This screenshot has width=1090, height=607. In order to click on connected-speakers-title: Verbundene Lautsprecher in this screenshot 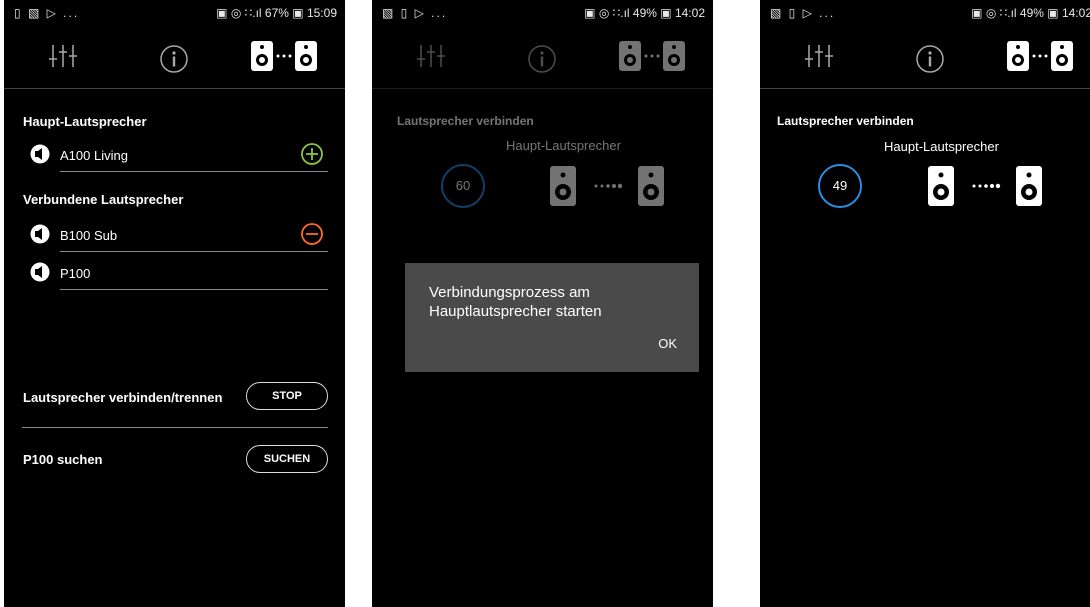, I will do `click(103, 199)`.